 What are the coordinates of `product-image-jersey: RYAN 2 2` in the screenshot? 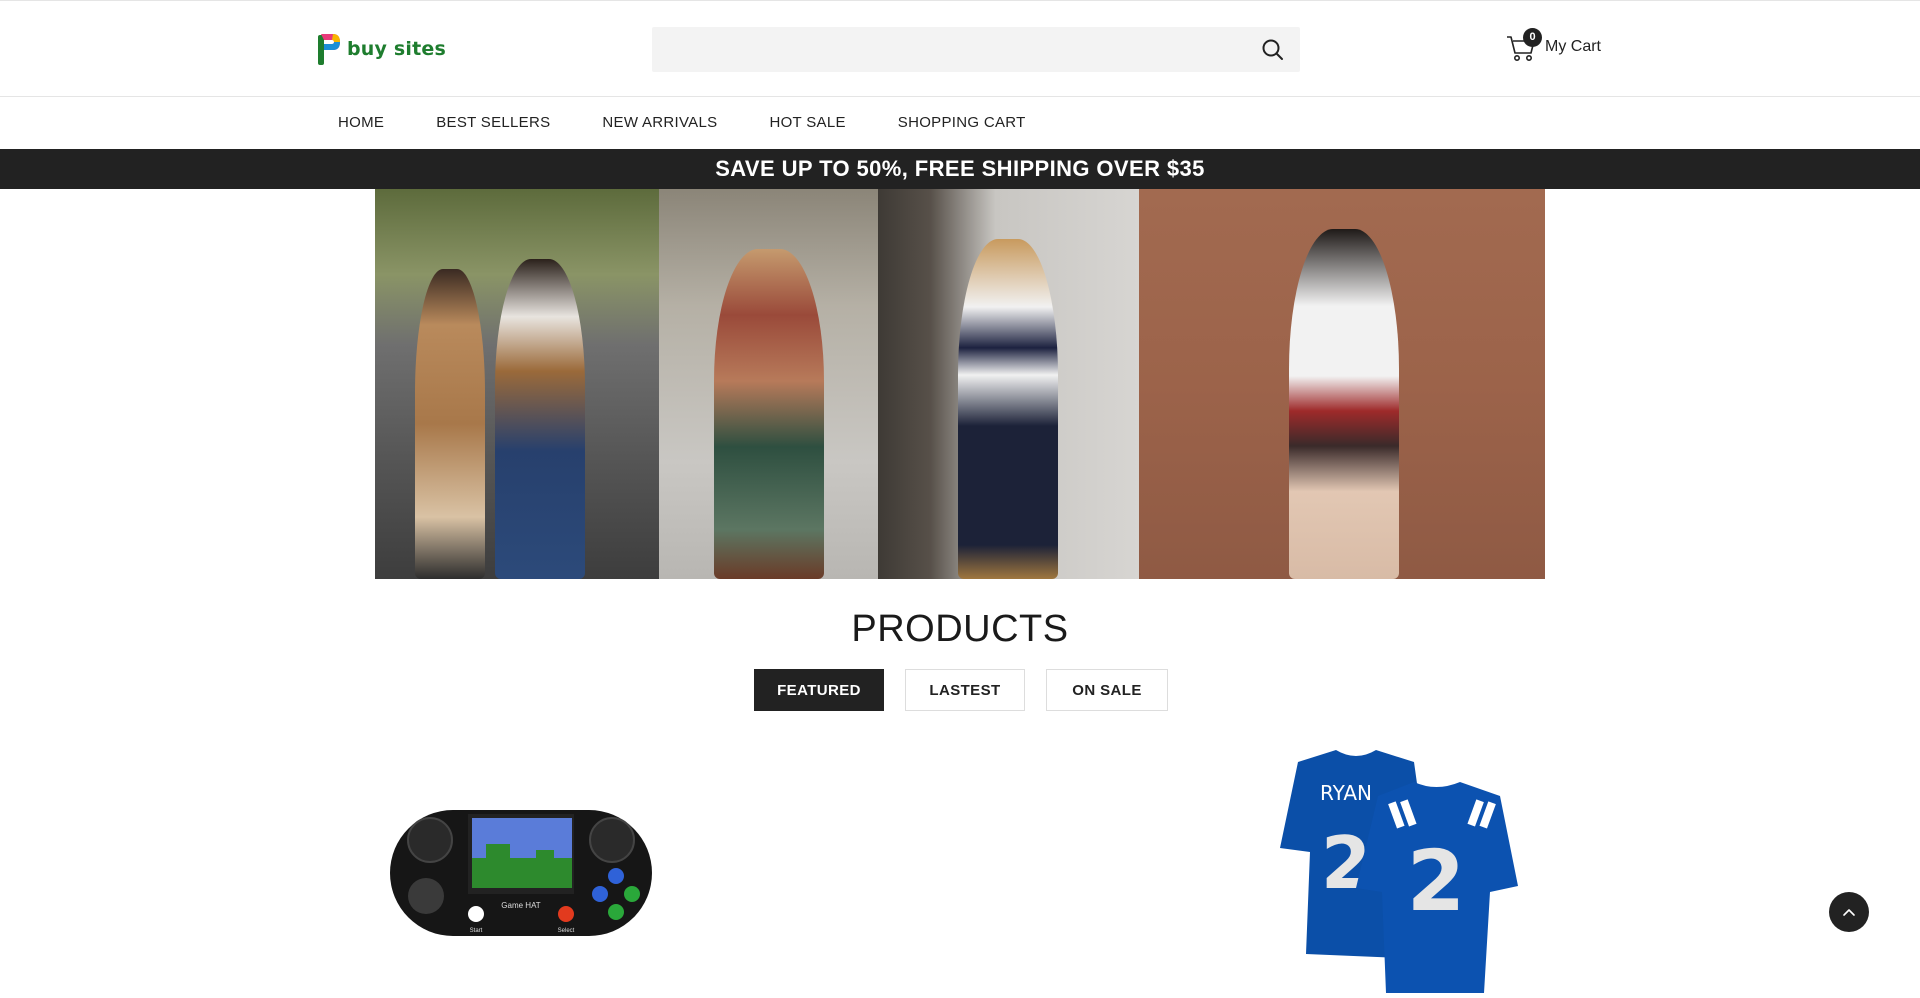 It's located at (1399, 871).